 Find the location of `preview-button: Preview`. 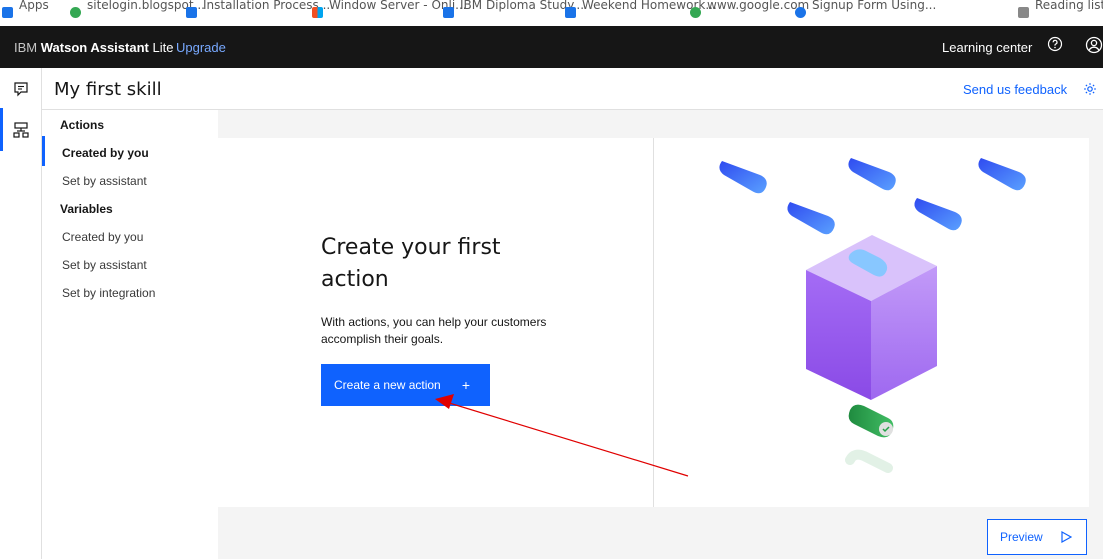

preview-button: Preview is located at coordinates (1037, 537).